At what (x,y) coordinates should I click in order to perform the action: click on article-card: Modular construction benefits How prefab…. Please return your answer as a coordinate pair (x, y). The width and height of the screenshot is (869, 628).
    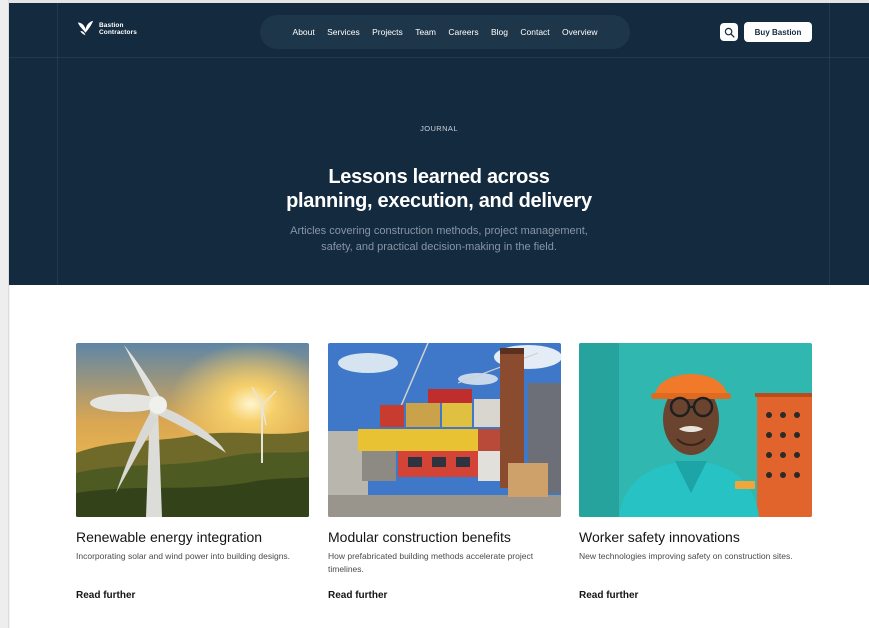
    Looking at the image, I should click on (444, 472).